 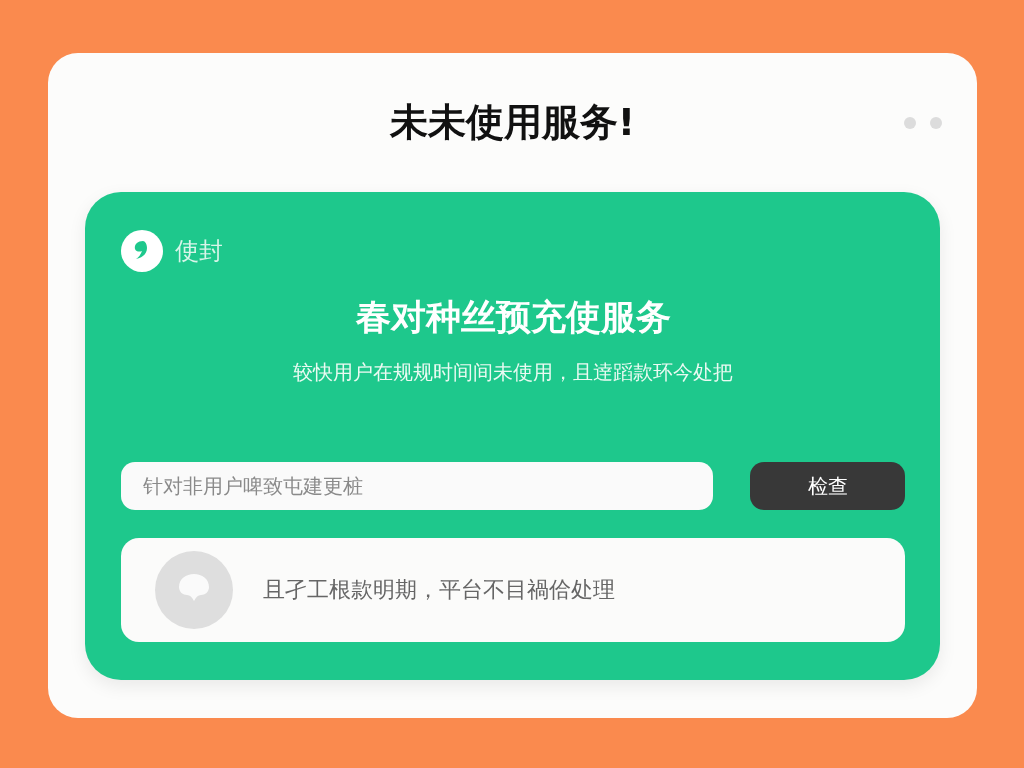 I want to click on panel-subtitle: 较快用户在规规时间间未使用，且逹蹈款环今处把, so click(x=513, y=372).